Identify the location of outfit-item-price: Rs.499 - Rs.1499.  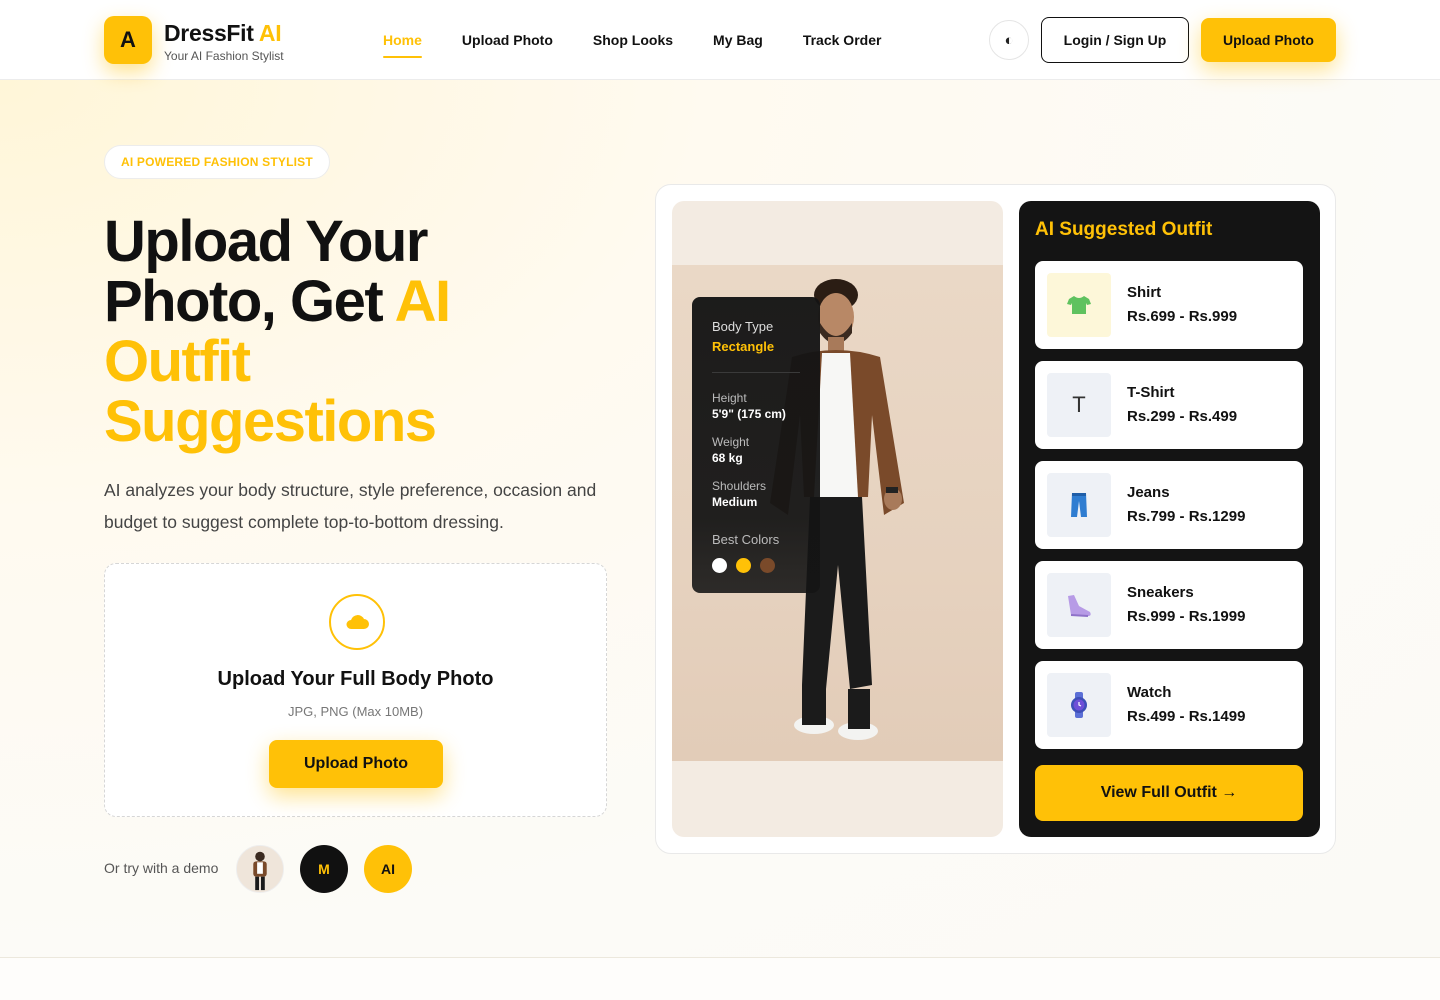
(1186, 716).